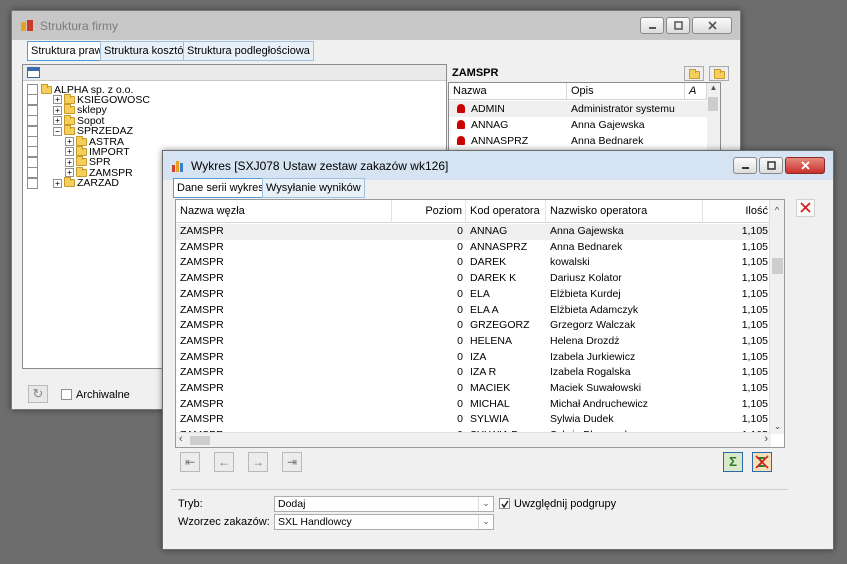 This screenshot has width=847, height=564. I want to click on cell-kod-operatora: DAREK, so click(488, 262).